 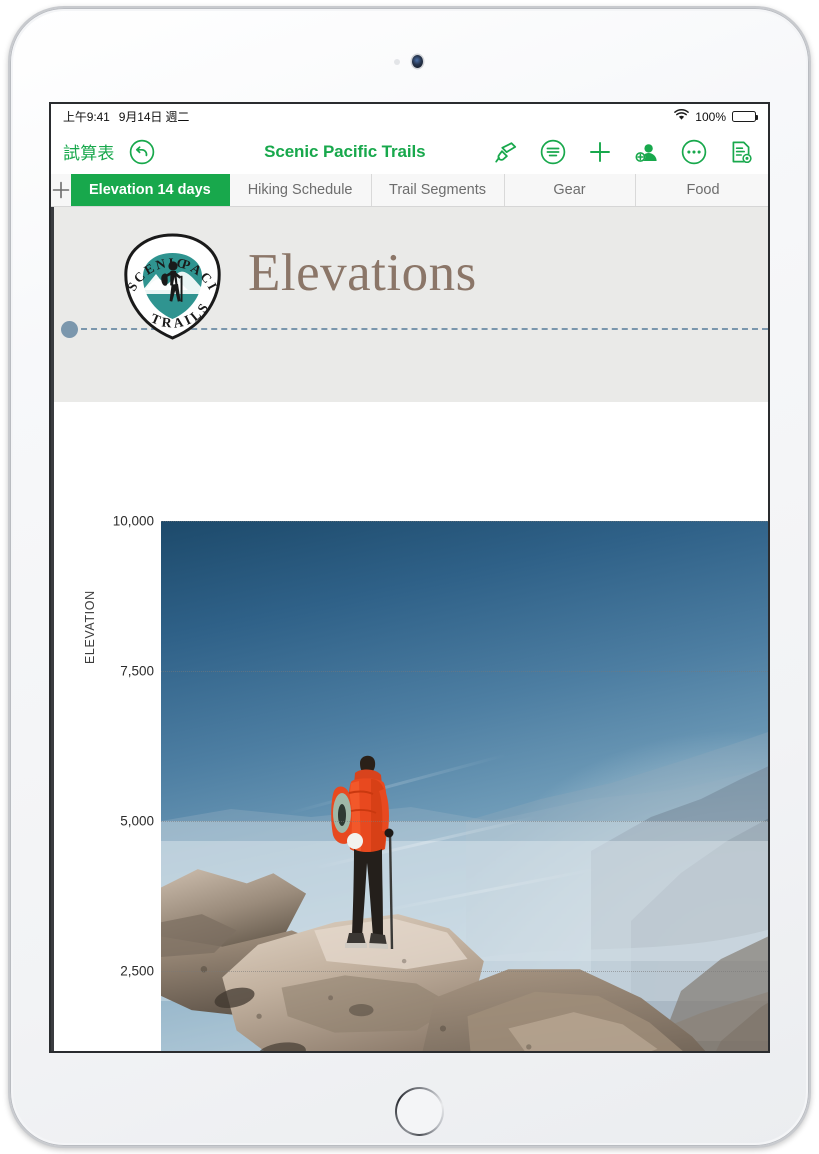 I want to click on sheet-tab-trail-segments: Trail Segments, so click(x=438, y=190).